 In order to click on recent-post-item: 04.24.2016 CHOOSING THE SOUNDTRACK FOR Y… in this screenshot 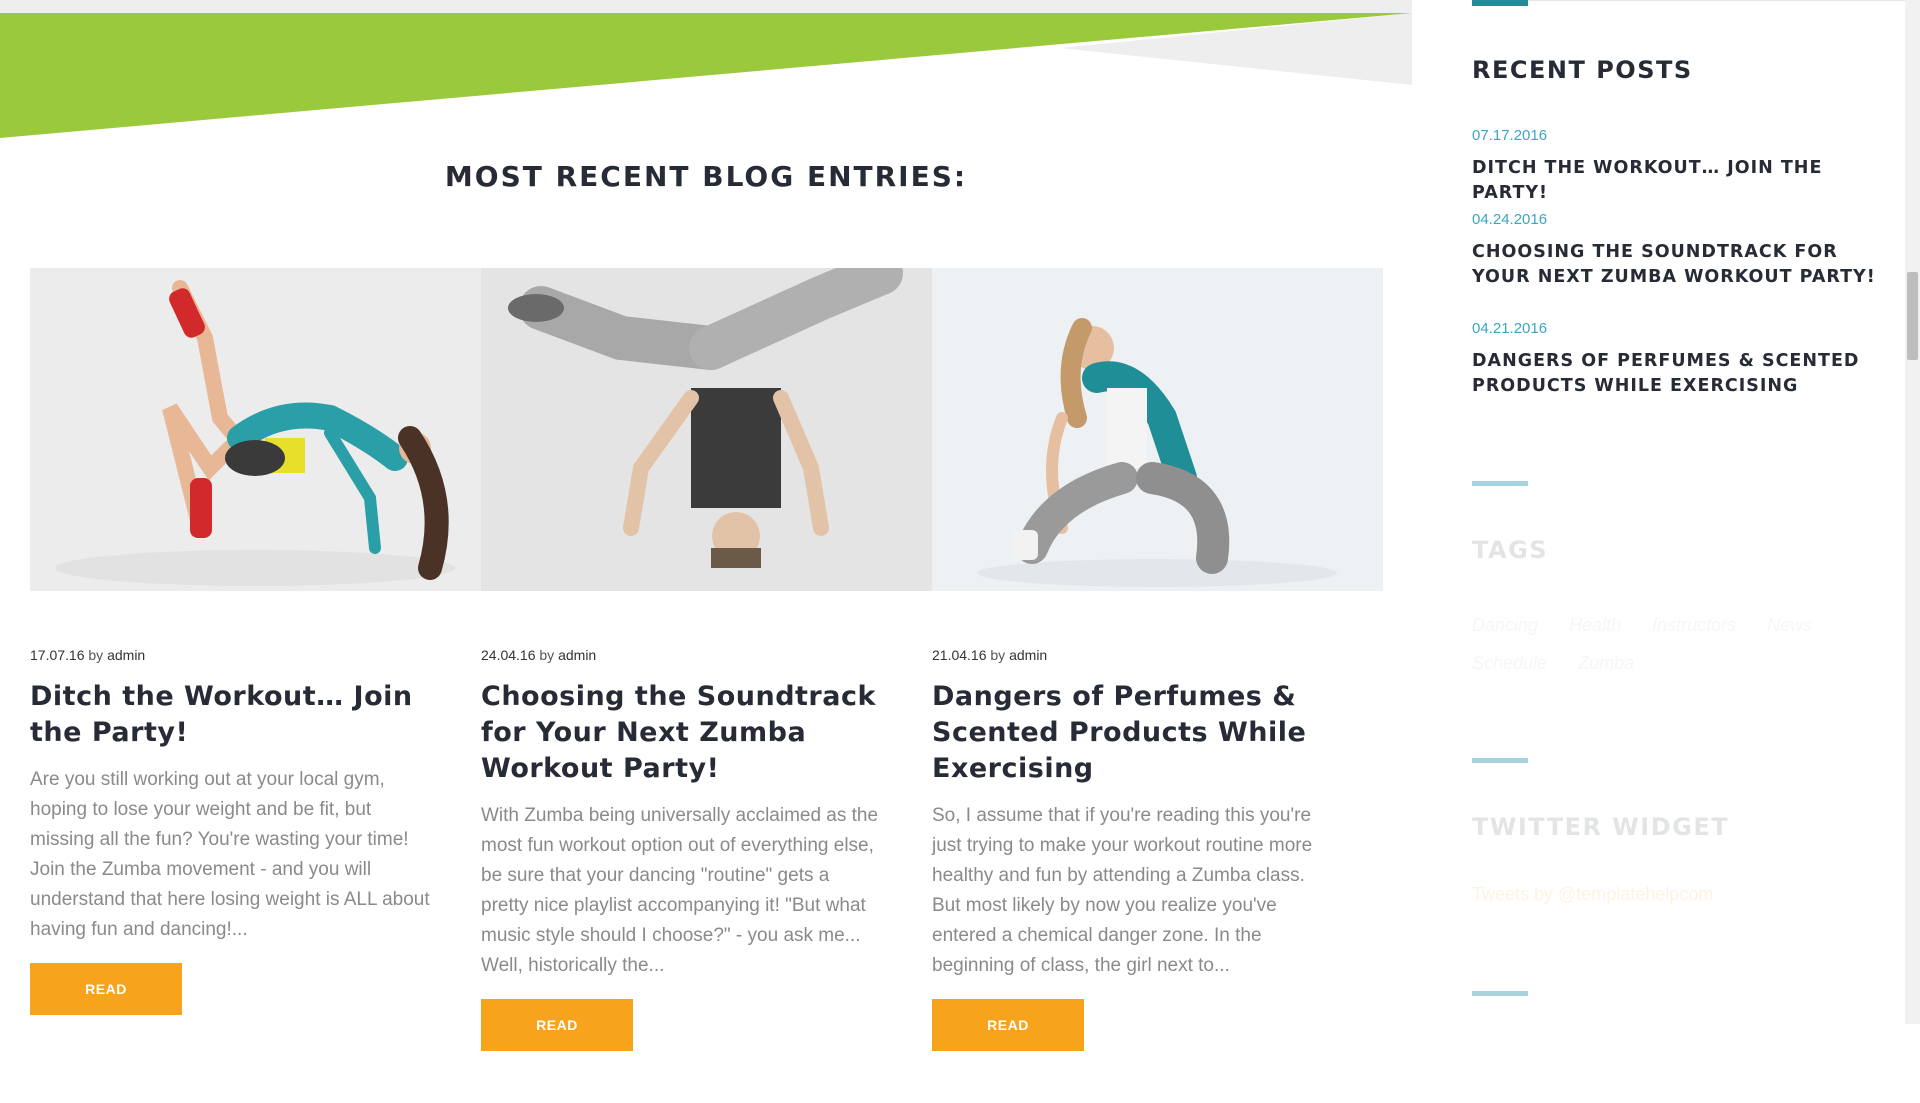, I will do `click(1682, 250)`.